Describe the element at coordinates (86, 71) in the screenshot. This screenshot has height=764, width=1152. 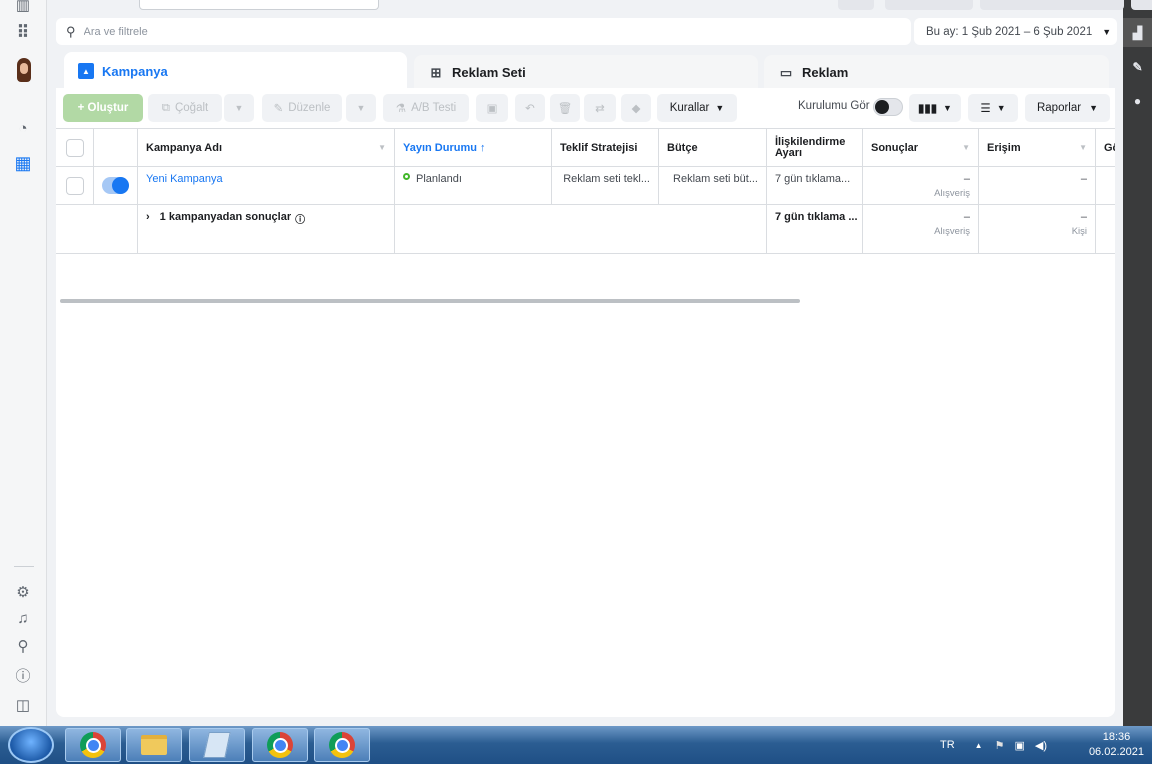
I see `campaign-folder-icon: ▲` at that location.